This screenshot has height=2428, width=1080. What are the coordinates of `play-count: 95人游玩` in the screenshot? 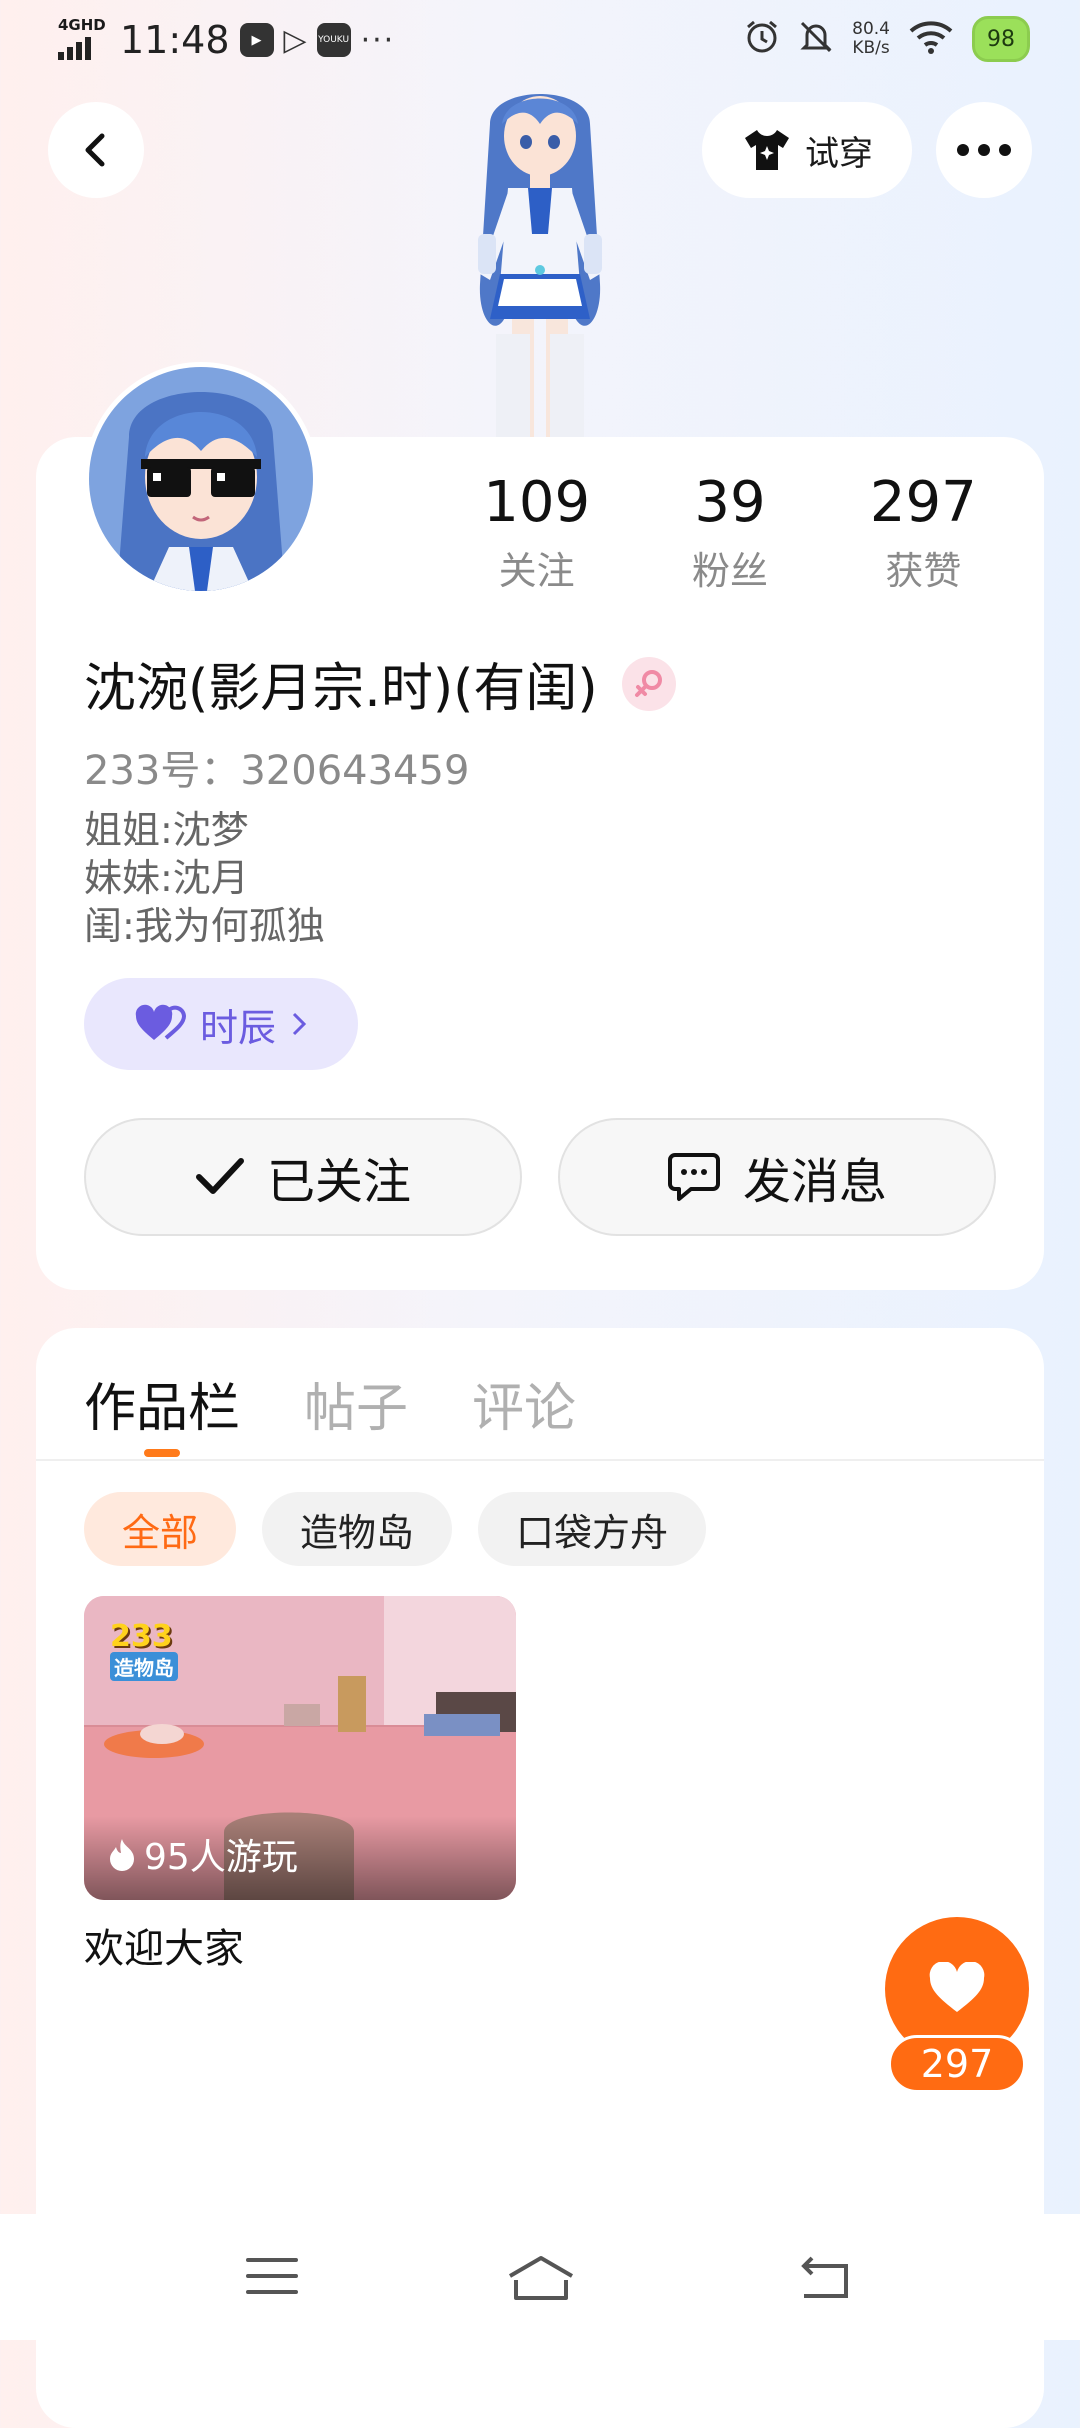 It's located at (203, 1854).